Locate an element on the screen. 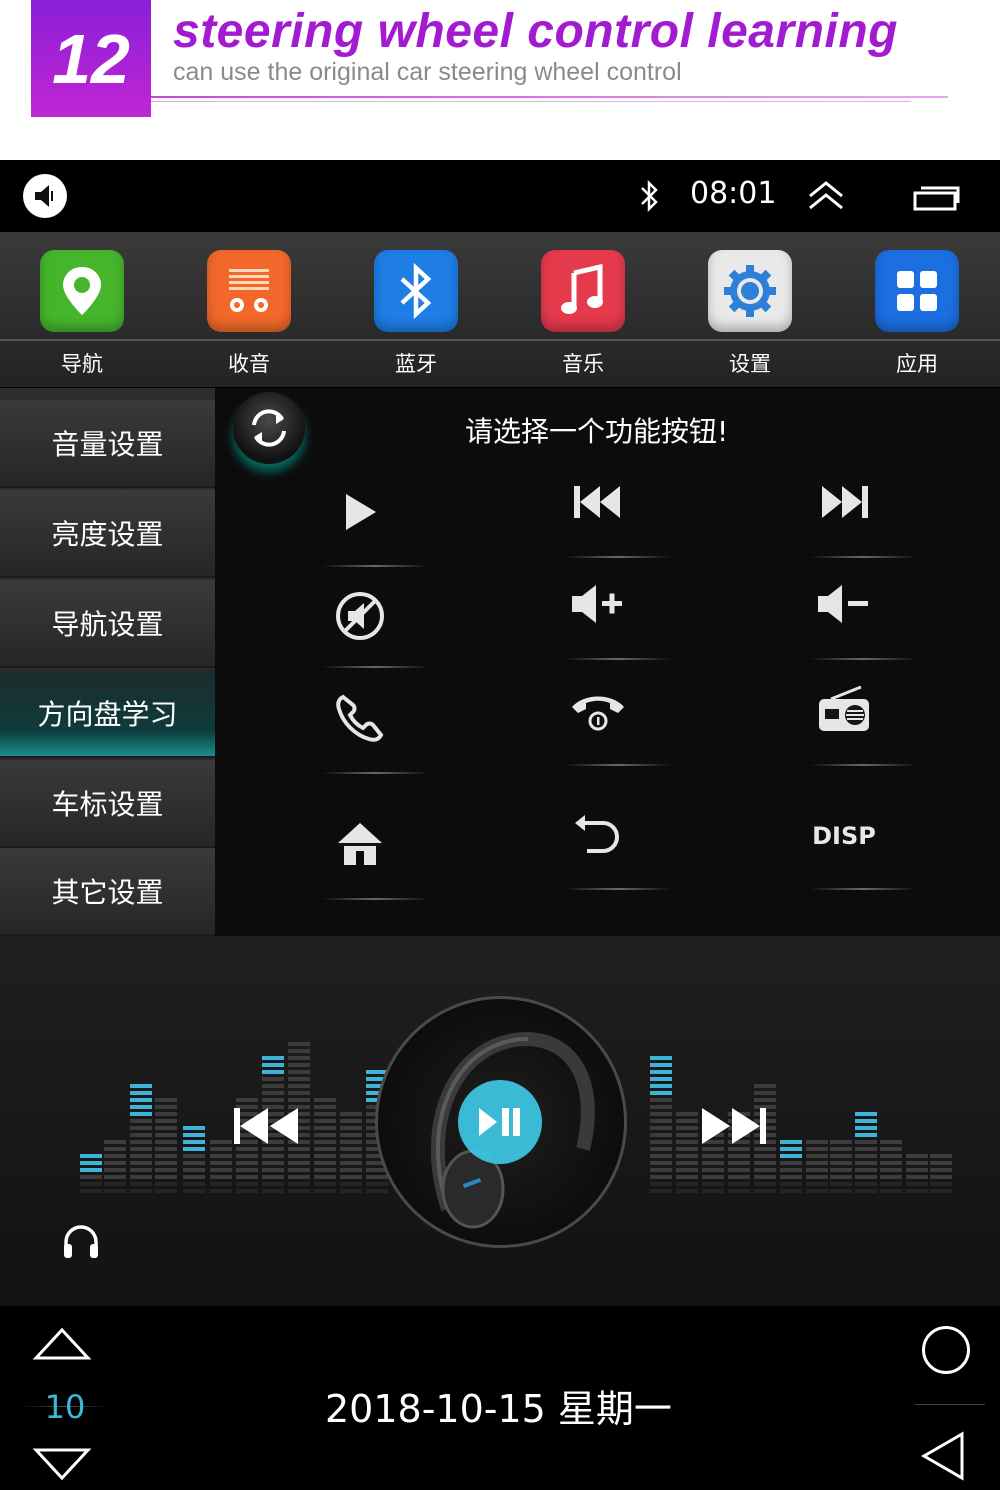 This screenshot has width=1000, height=1490. menu-item-steering-learning: 方向盘学习 is located at coordinates (107, 714).